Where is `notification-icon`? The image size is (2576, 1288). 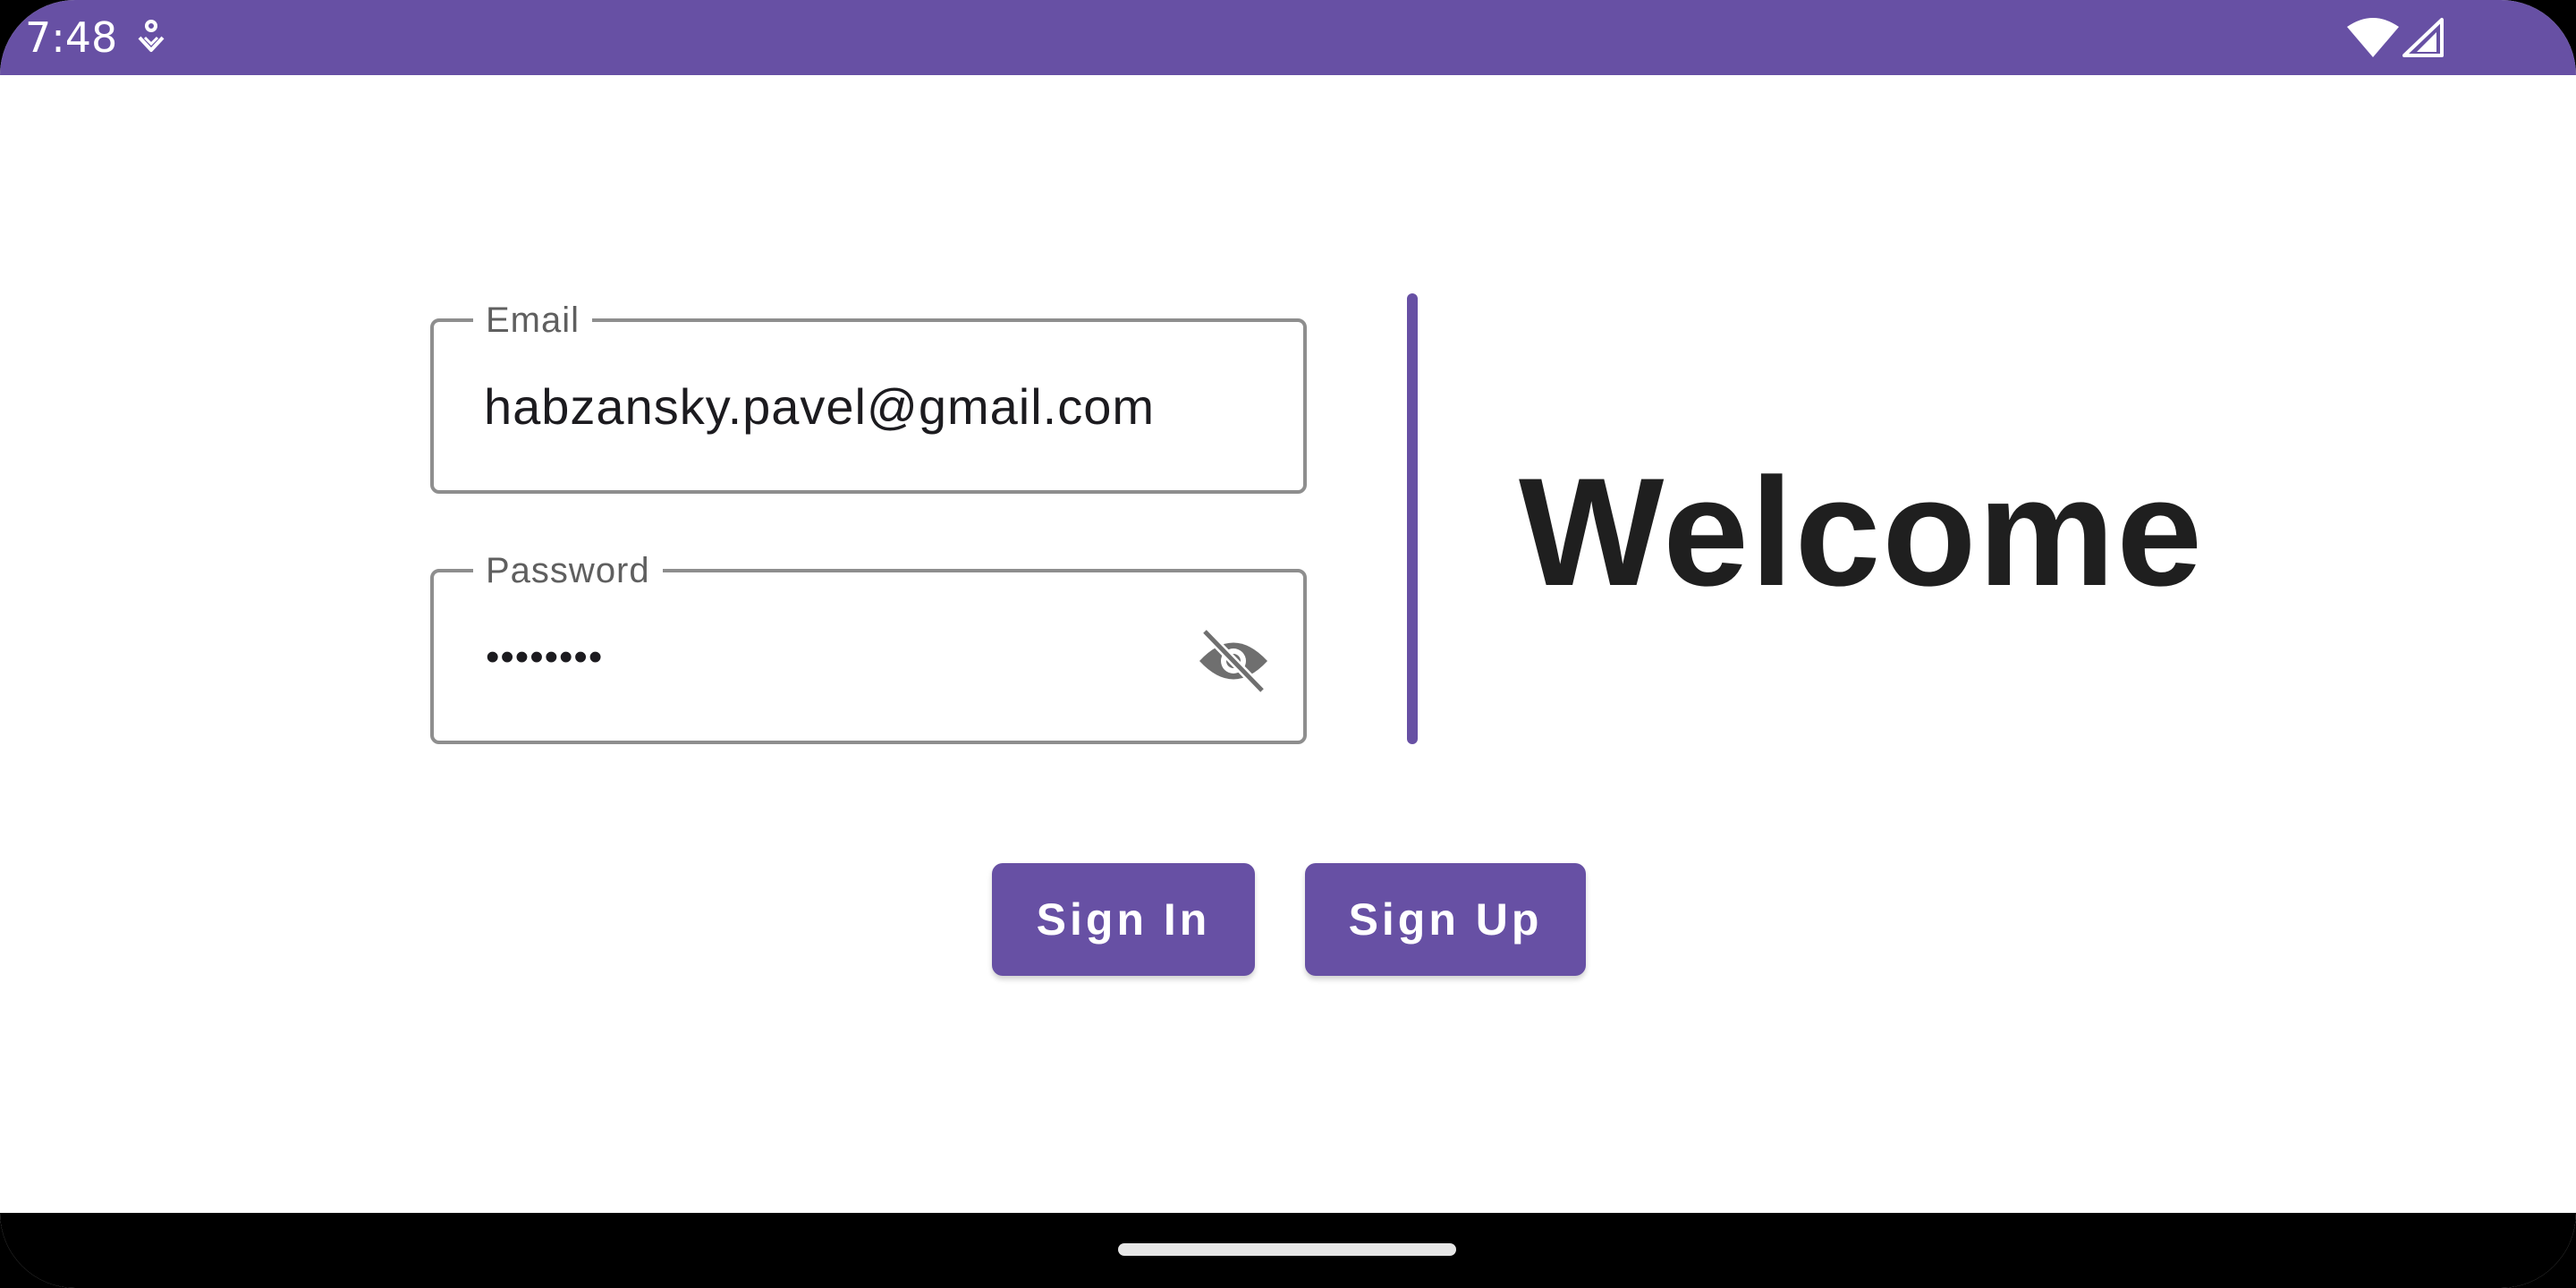 notification-icon is located at coordinates (151, 36).